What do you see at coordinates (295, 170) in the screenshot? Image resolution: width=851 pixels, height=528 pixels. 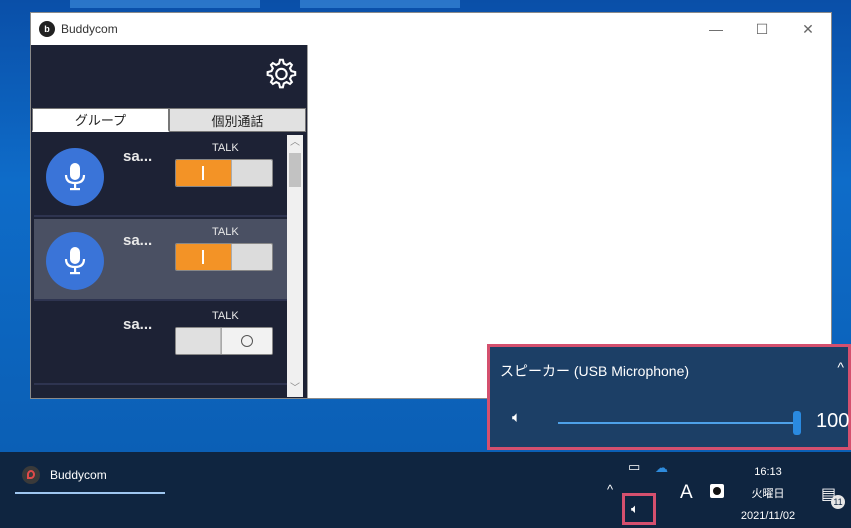 I see `scroll-thumb` at bounding box center [295, 170].